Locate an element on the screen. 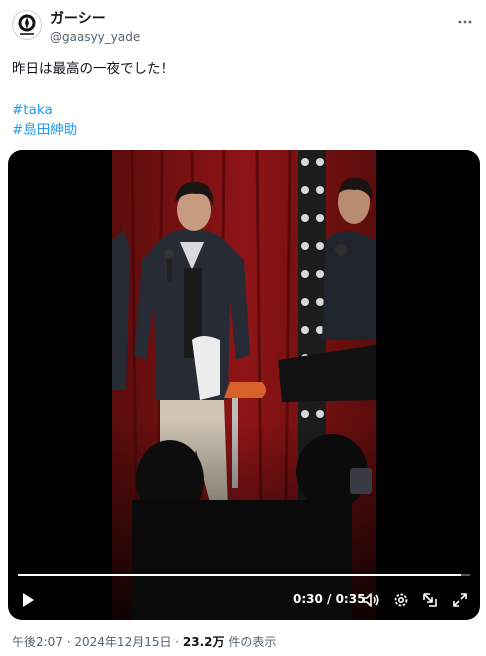 Image resolution: width=486 pixels, height=656 pixels. play-icon is located at coordinates (28, 600).